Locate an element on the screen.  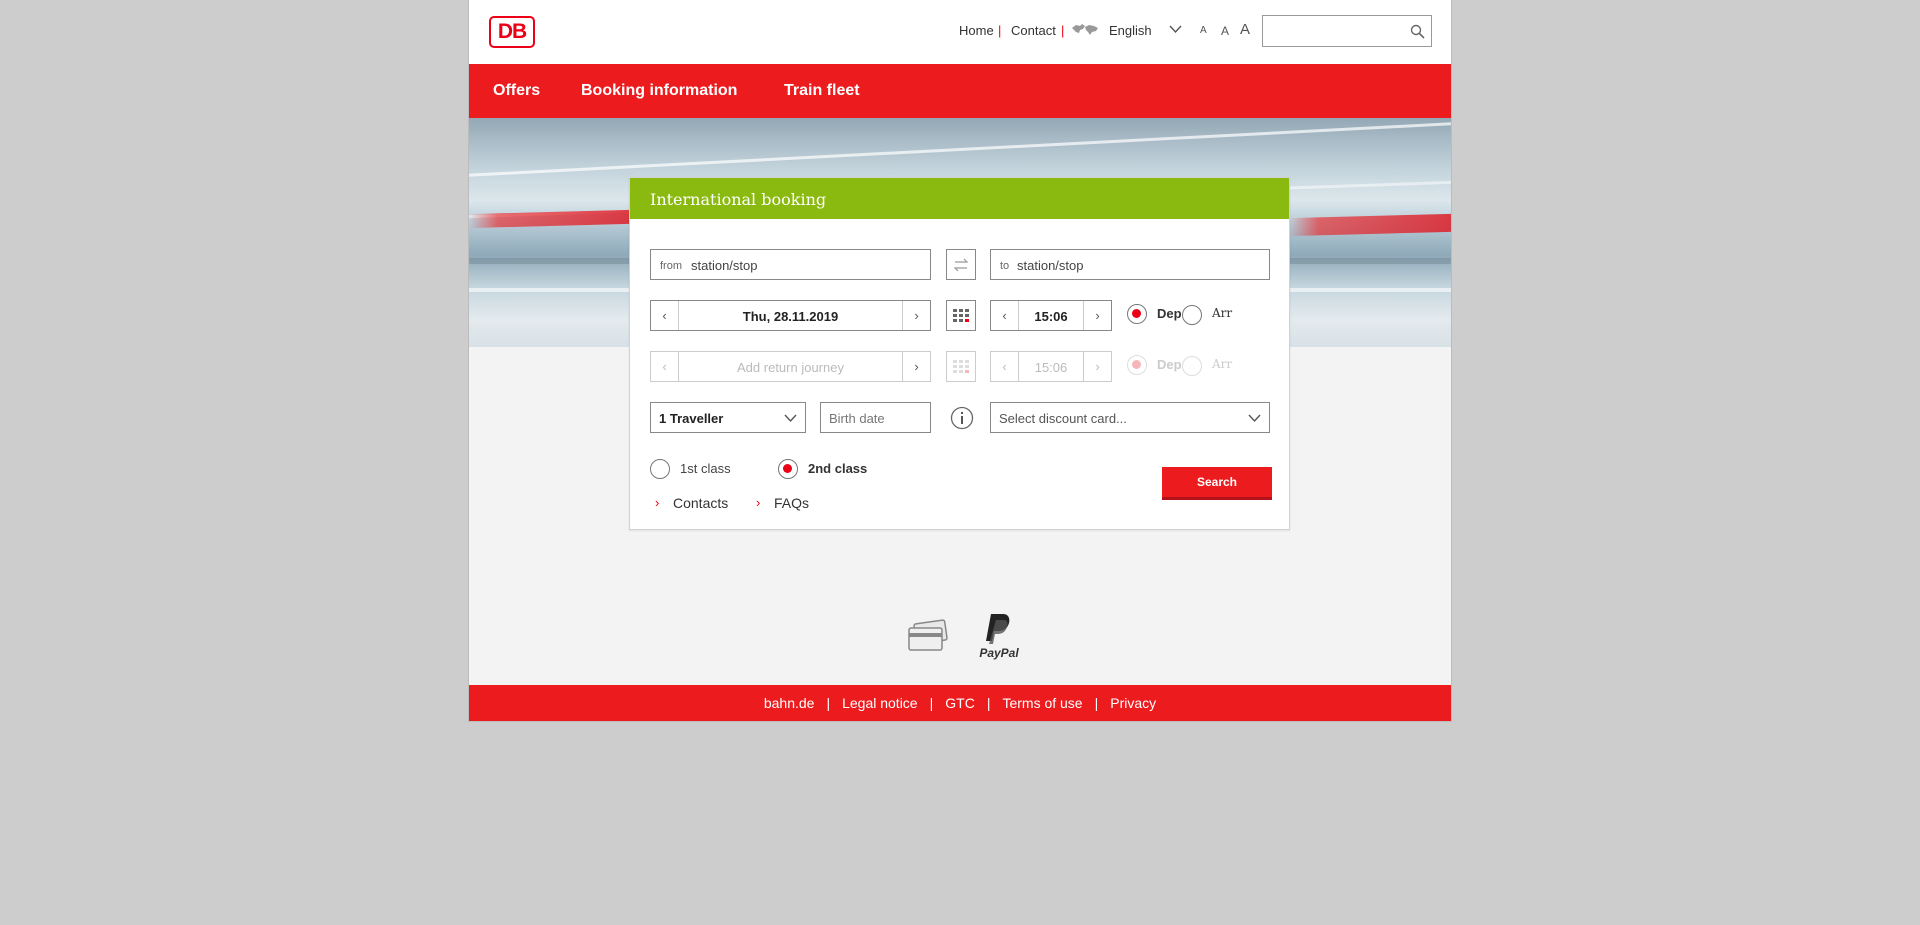
return-arr-label: Arr is located at coordinates (1222, 364).